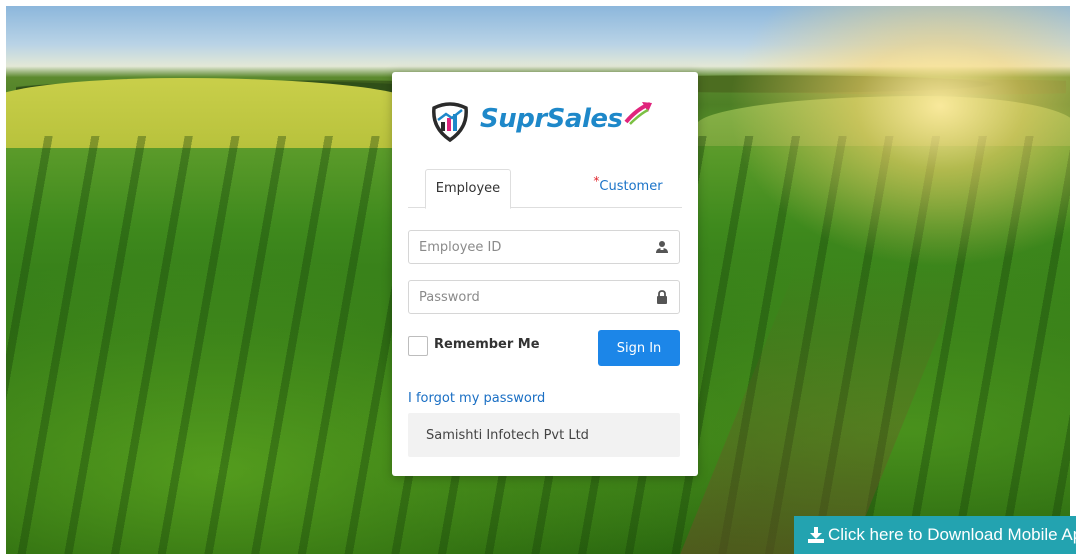 This screenshot has height=554, width=1076. Describe the element at coordinates (450, 122) in the screenshot. I see `logo-shield-icon` at that location.